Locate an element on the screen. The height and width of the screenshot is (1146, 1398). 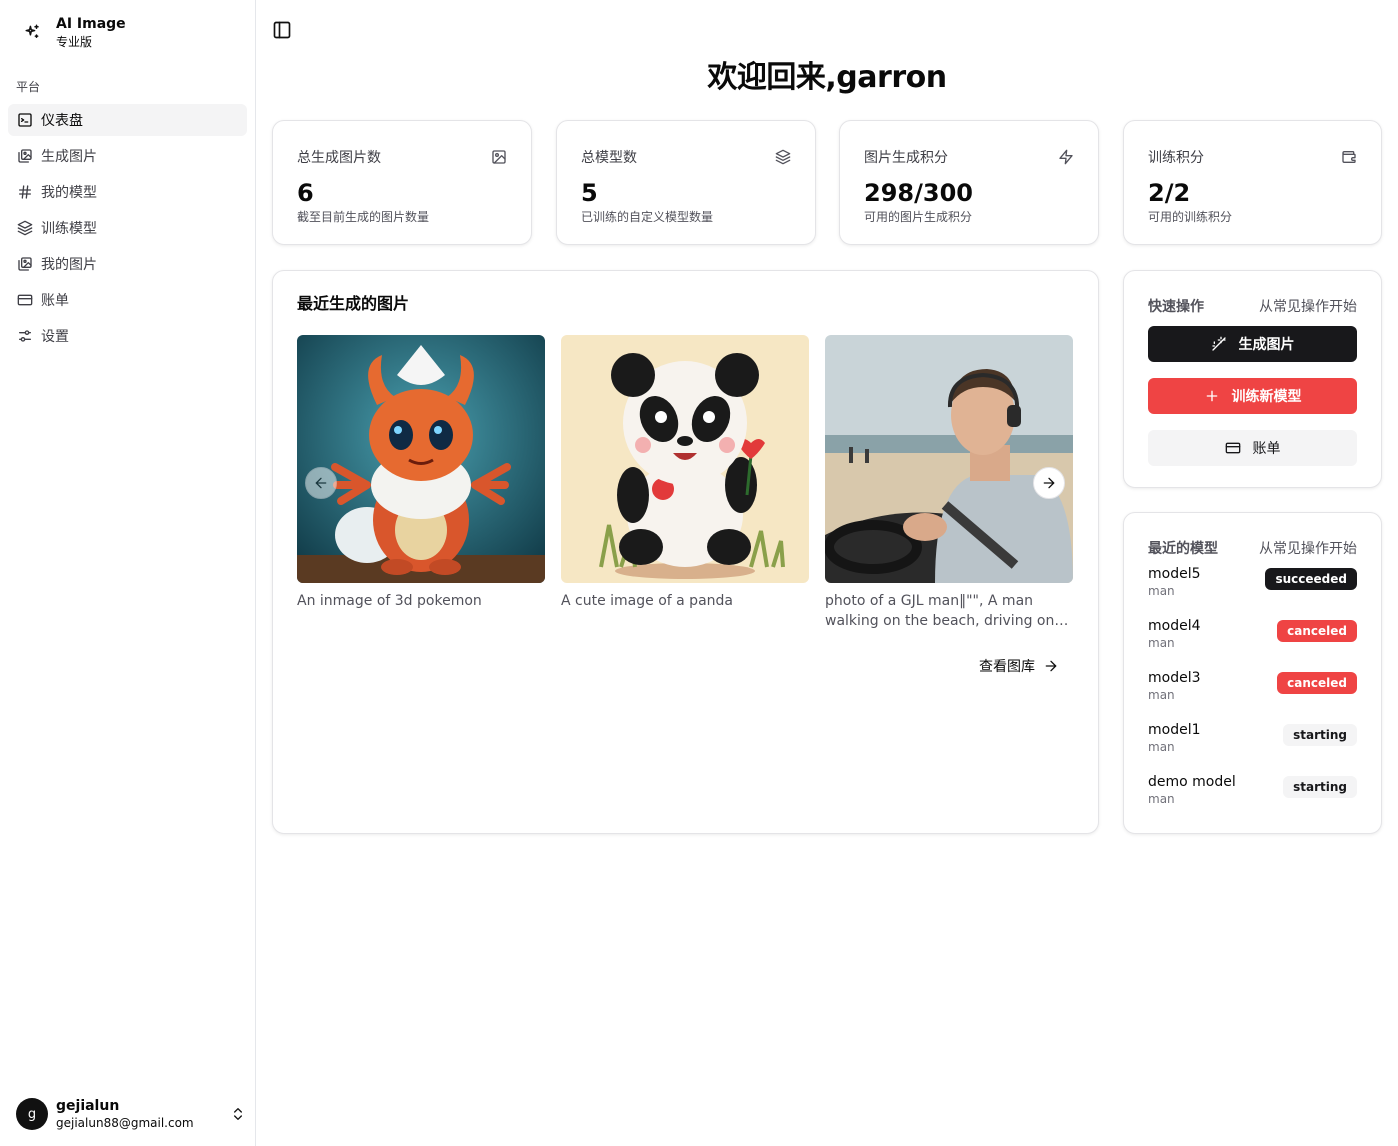
generated-image-man-driving is located at coordinates (949, 459).